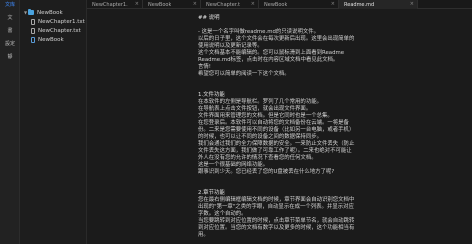  What do you see at coordinates (223, 4) in the screenshot?
I see `tab-label: NewChapter.t` at bounding box center [223, 4].